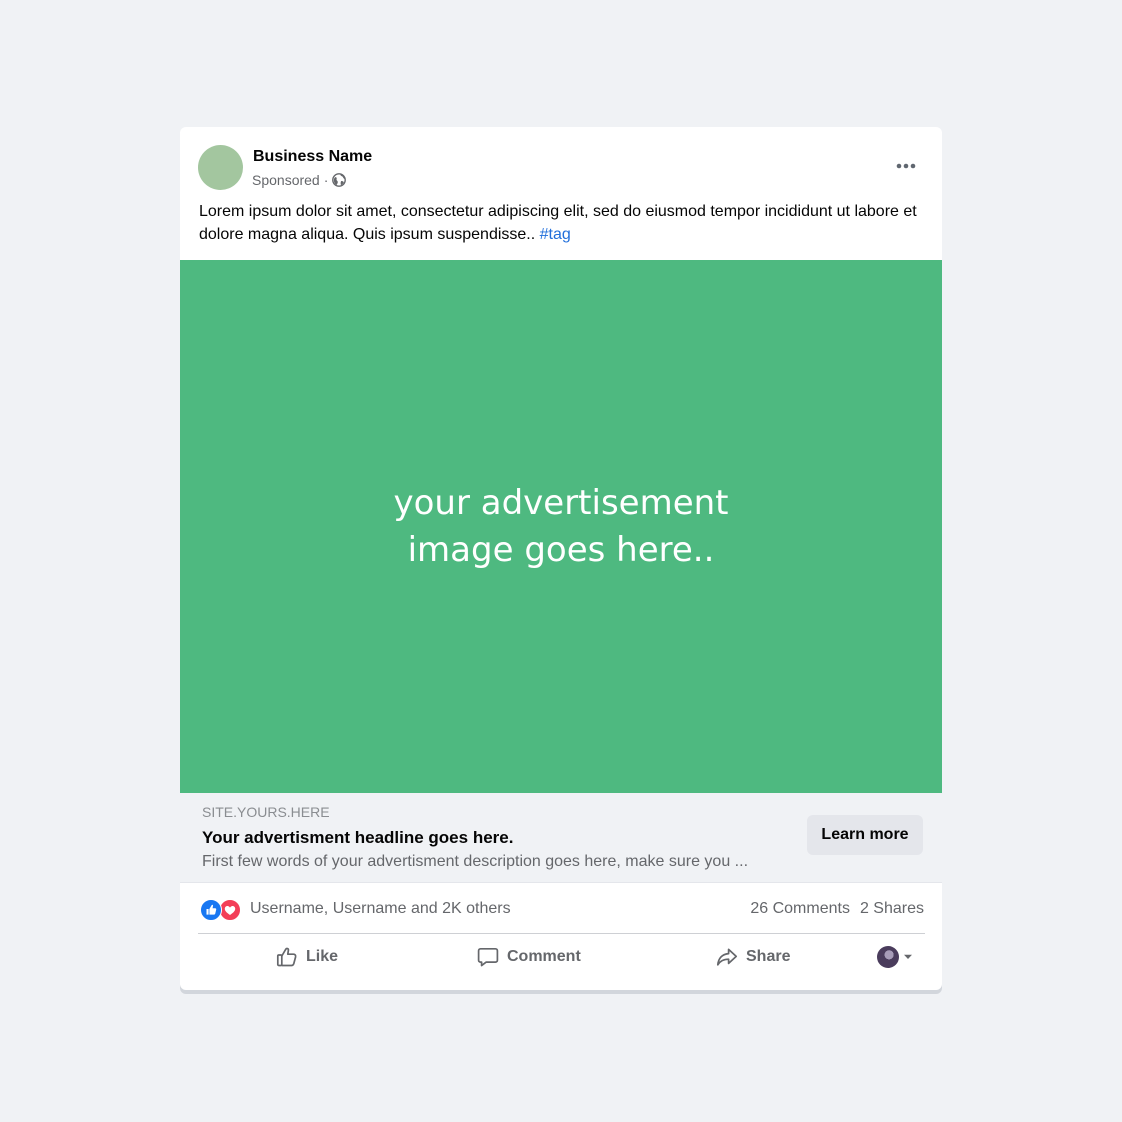 The width and height of the screenshot is (1122, 1122). Describe the element at coordinates (727, 957) in the screenshot. I see `share-arrow-icon` at that location.